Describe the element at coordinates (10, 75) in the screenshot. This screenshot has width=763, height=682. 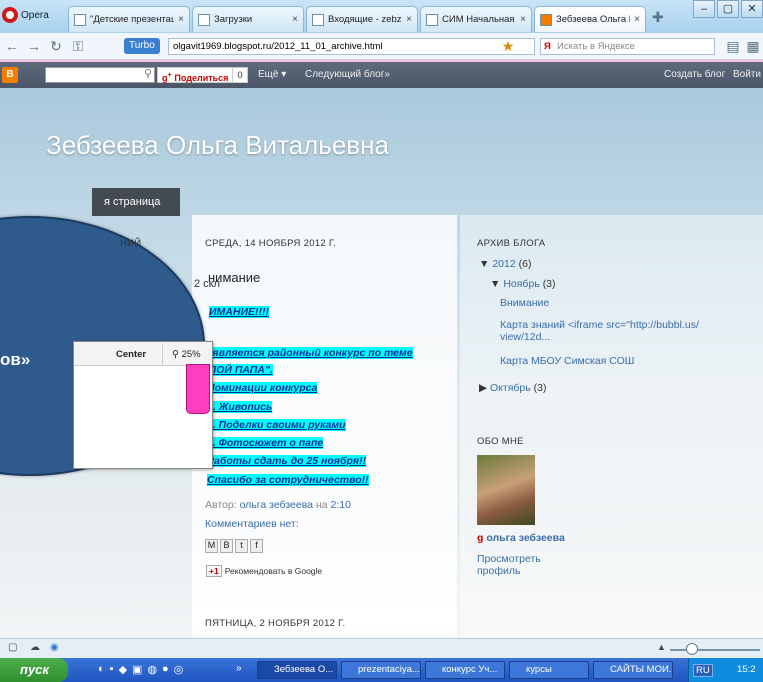
I see `blogger-logo-icon: B` at that location.